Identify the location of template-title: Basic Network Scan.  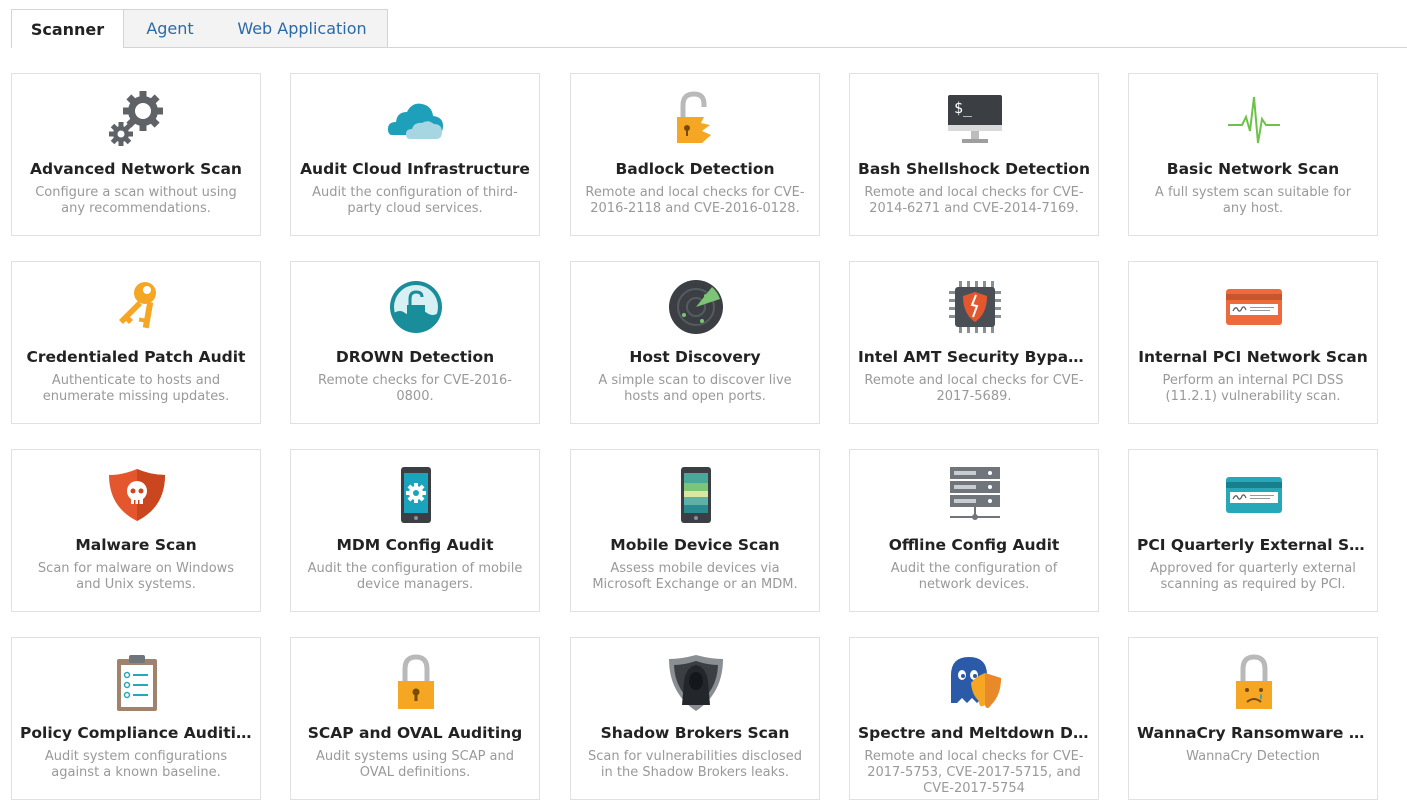
(1253, 169).